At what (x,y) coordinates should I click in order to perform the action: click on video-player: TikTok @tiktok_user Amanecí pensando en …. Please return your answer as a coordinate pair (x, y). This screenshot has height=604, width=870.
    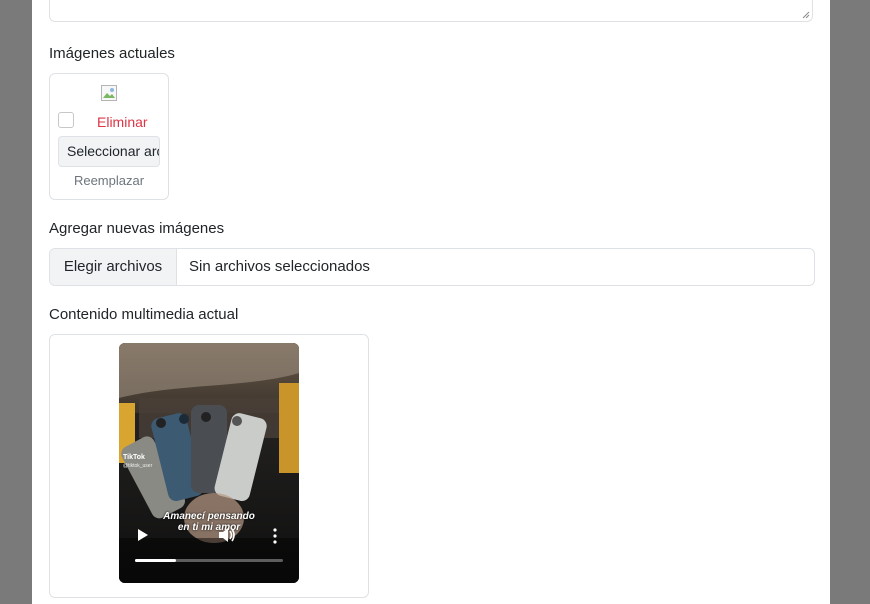
    Looking at the image, I should click on (209, 463).